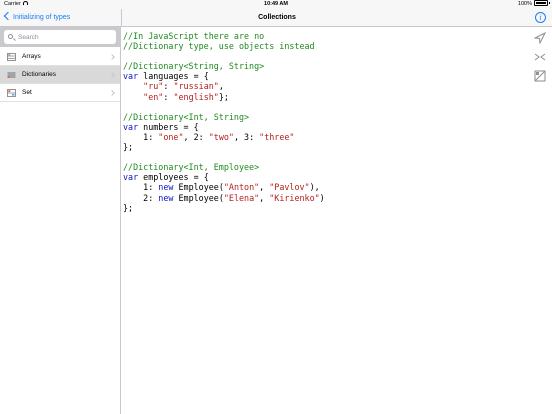  Describe the element at coordinates (171, 136) in the screenshot. I see `code-token: "one"` at that location.